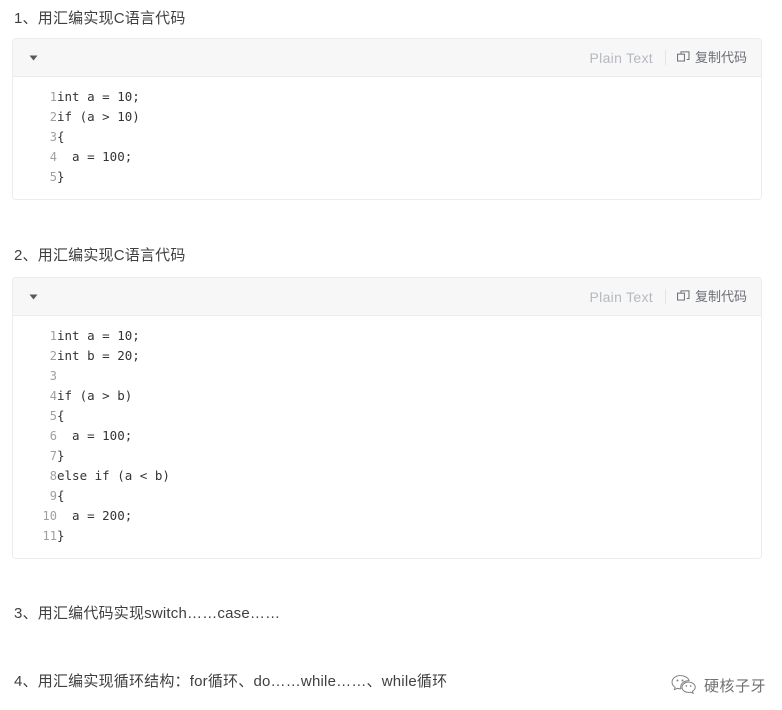 The height and width of the screenshot is (710, 782). What do you see at coordinates (387, 58) in the screenshot?
I see `code-block-1-header: Plain Text 复制代码` at bounding box center [387, 58].